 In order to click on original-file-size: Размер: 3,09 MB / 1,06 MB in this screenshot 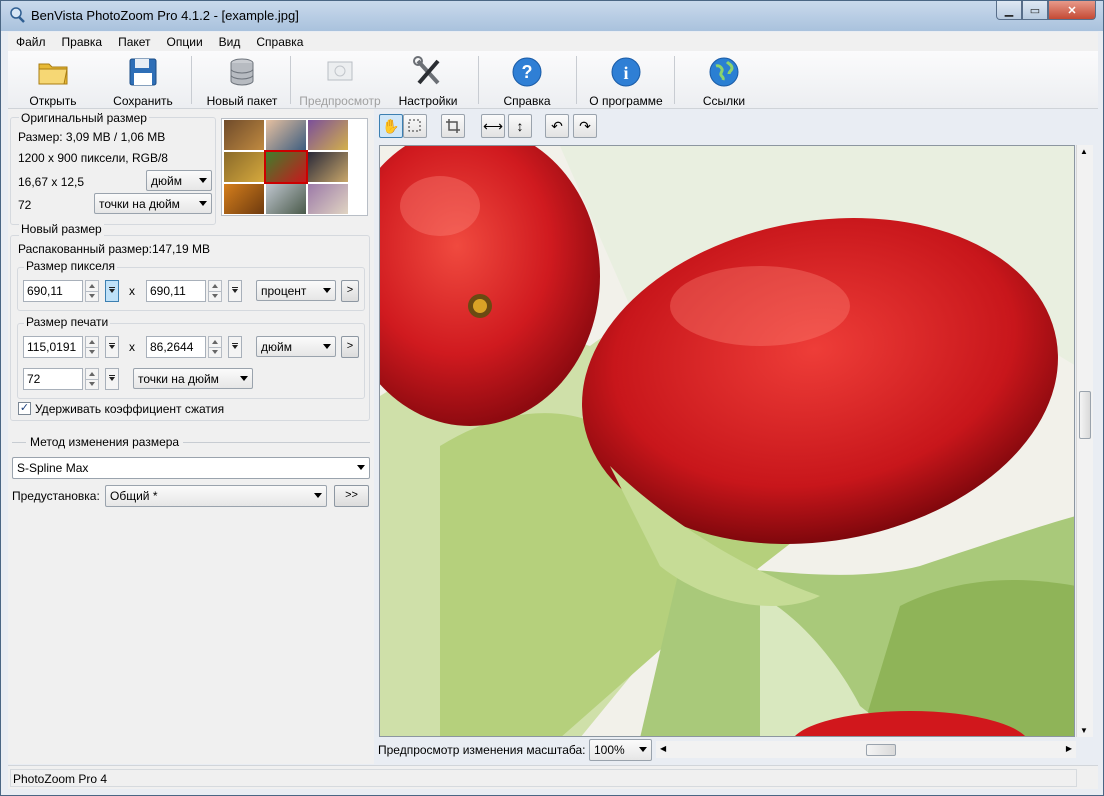, I will do `click(92, 137)`.